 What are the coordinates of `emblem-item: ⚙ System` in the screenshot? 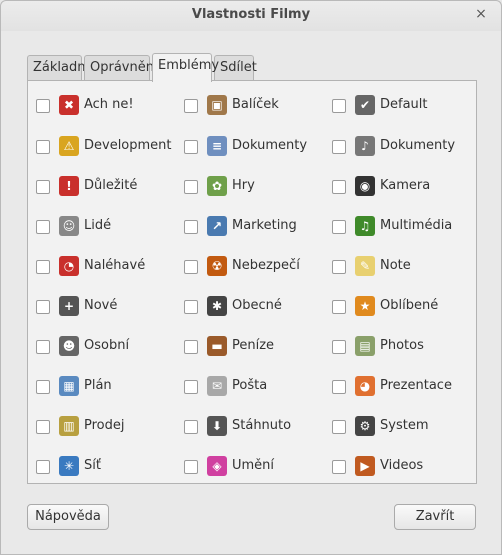 It's located at (402, 428).